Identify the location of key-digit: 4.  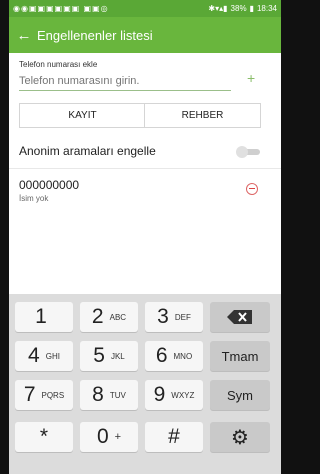
(34, 355).